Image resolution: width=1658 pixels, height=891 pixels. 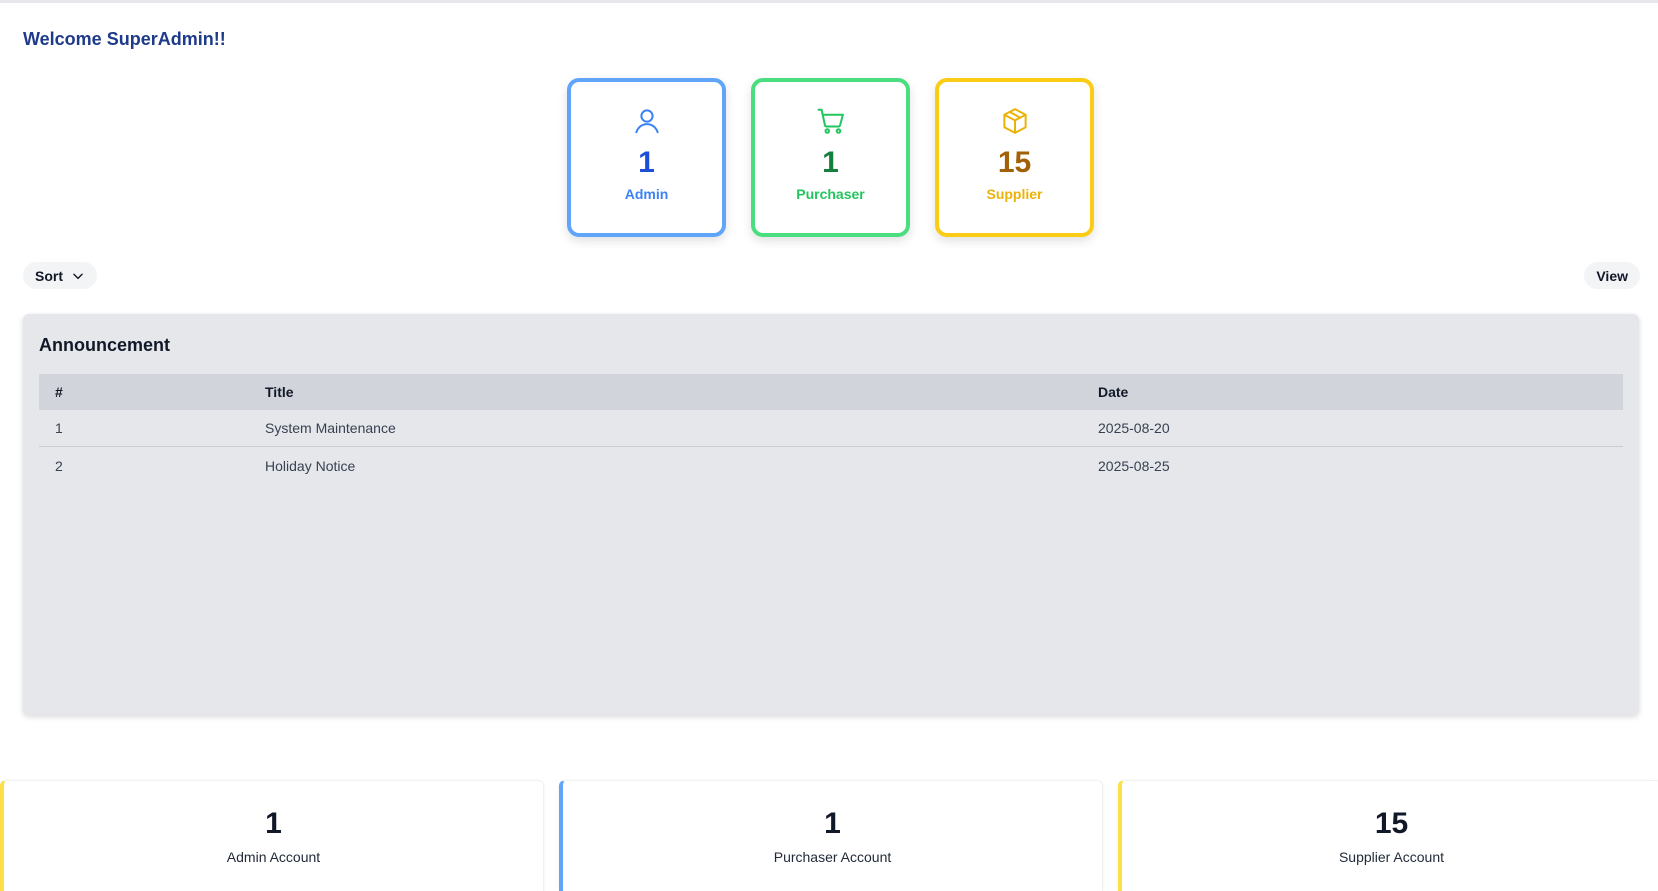 What do you see at coordinates (832, 857) in the screenshot?
I see `purchaser-account-label: Purchaser Account` at bounding box center [832, 857].